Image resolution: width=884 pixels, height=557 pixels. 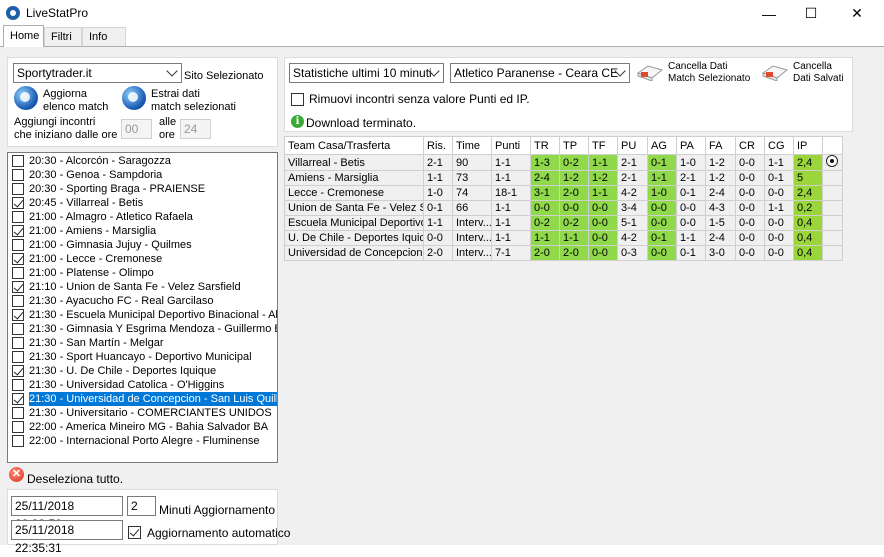 What do you see at coordinates (709, 78) in the screenshot?
I see `clear-selected-label-line2: Match Selezionato` at bounding box center [709, 78].